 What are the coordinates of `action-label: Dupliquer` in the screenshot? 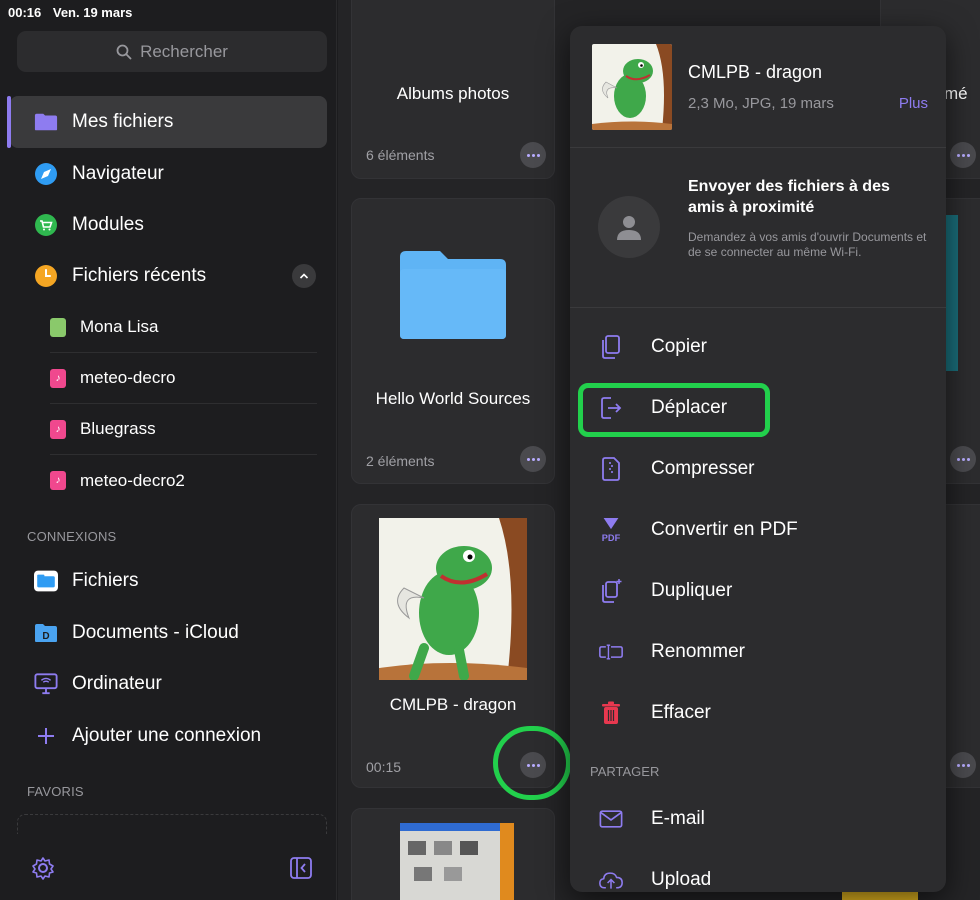 It's located at (692, 590).